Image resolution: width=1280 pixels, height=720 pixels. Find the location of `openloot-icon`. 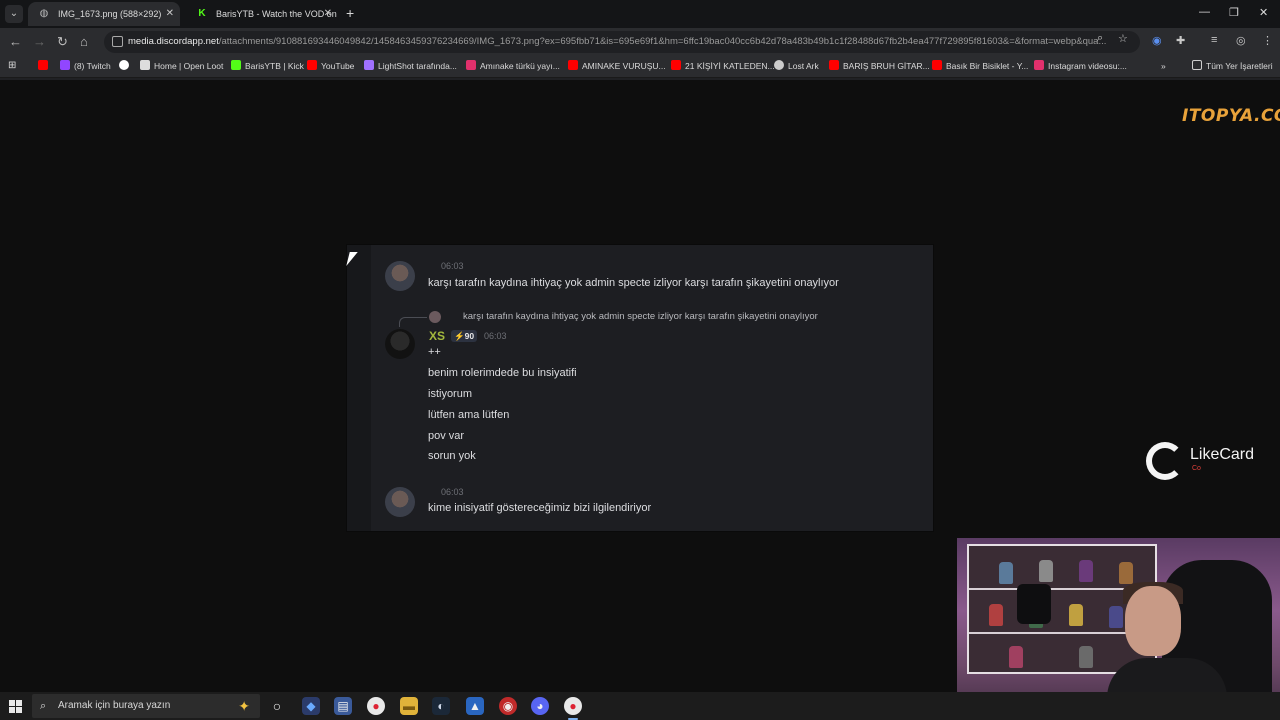

openloot-icon is located at coordinates (145, 65).